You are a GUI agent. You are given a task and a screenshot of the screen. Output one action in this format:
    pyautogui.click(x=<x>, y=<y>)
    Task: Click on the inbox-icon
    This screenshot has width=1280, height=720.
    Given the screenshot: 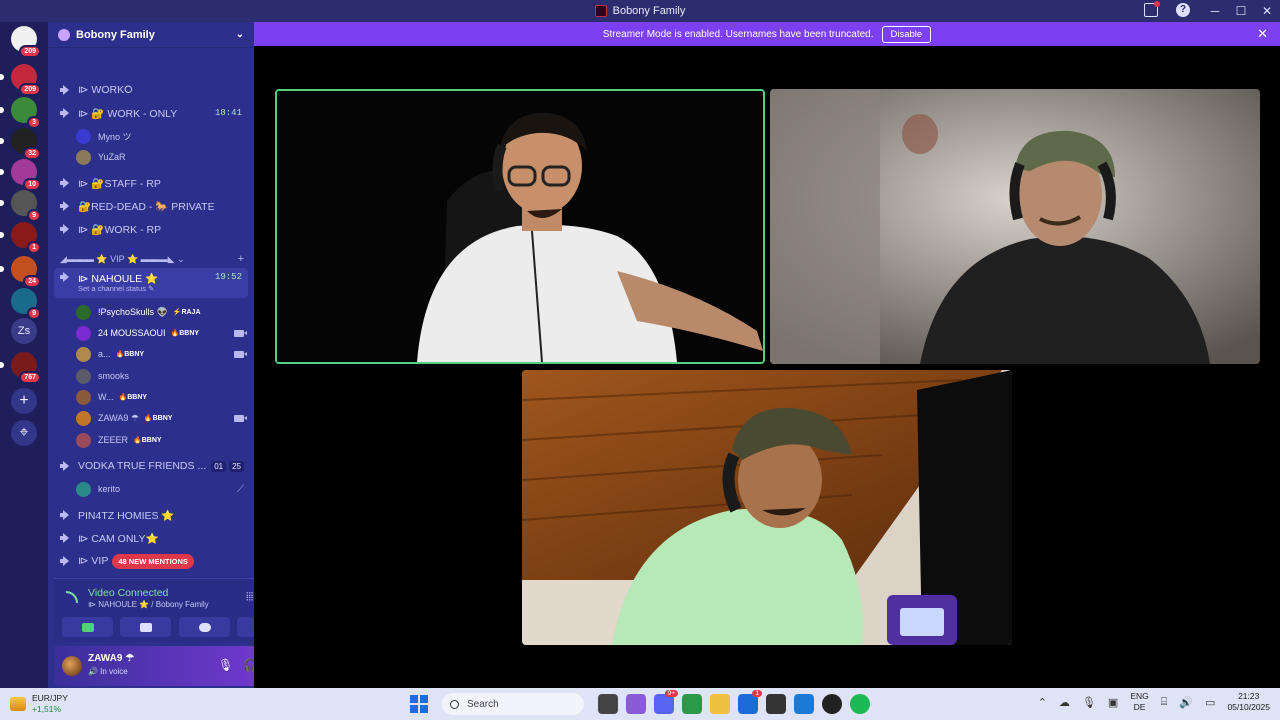 What is the action you would take?
    pyautogui.click(x=1152, y=9)
    